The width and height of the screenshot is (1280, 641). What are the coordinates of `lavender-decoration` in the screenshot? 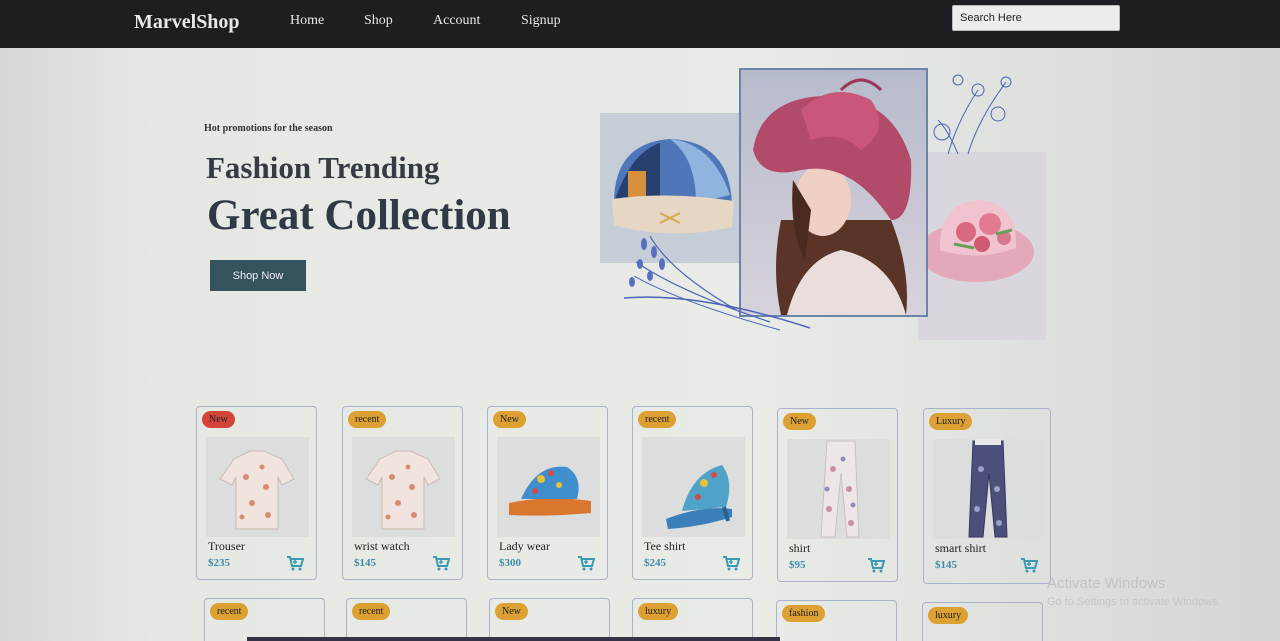 It's located at (720, 289).